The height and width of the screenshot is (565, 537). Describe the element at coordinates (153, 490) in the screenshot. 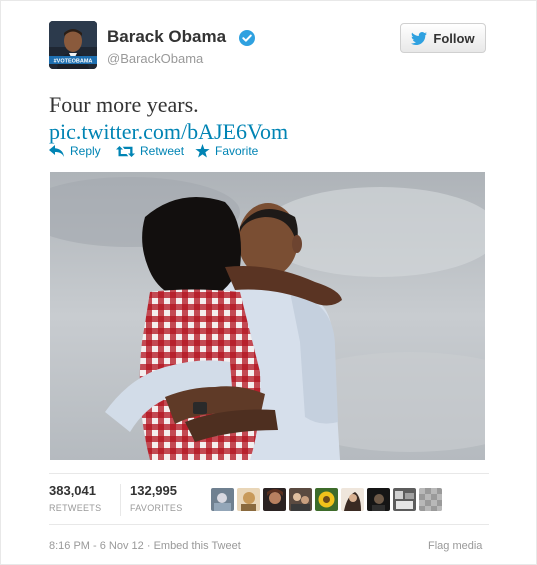

I see `favorites-count: 132,995` at that location.